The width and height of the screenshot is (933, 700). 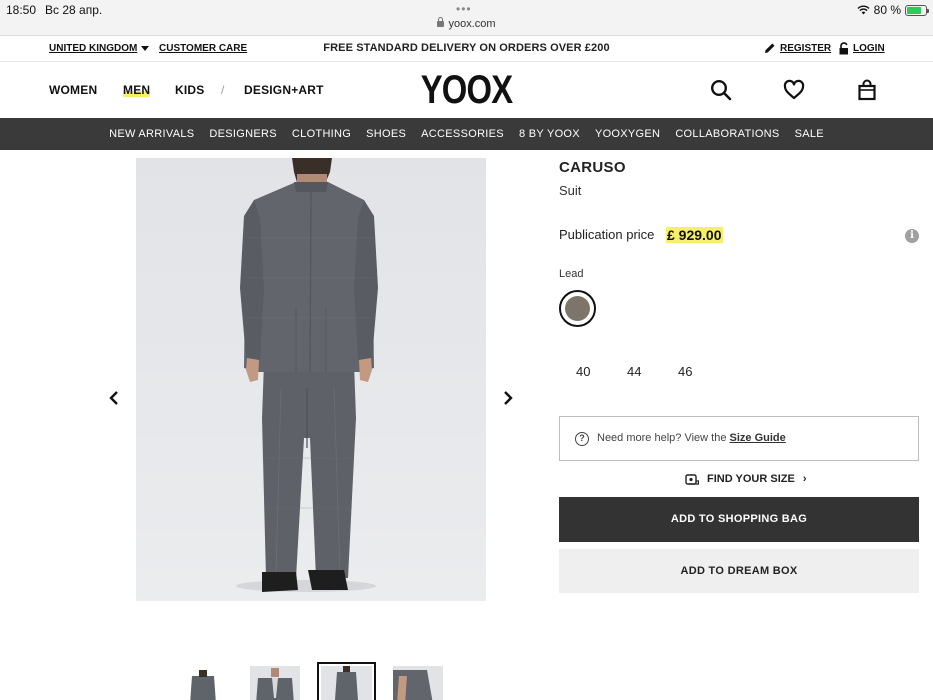 I want to click on chevron-right-icon: ›, so click(x=804, y=479).